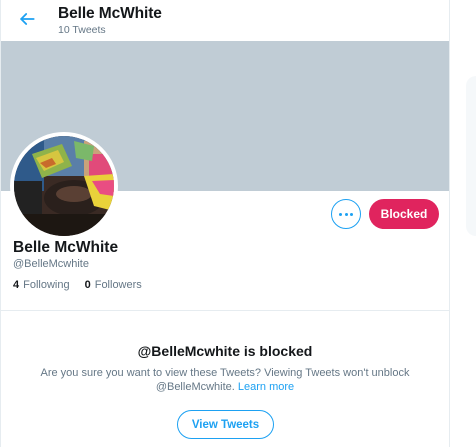 Image resolution: width=476 pixels, height=447 pixels. Describe the element at coordinates (266, 387) in the screenshot. I see `learn-more-link: Learn more` at that location.